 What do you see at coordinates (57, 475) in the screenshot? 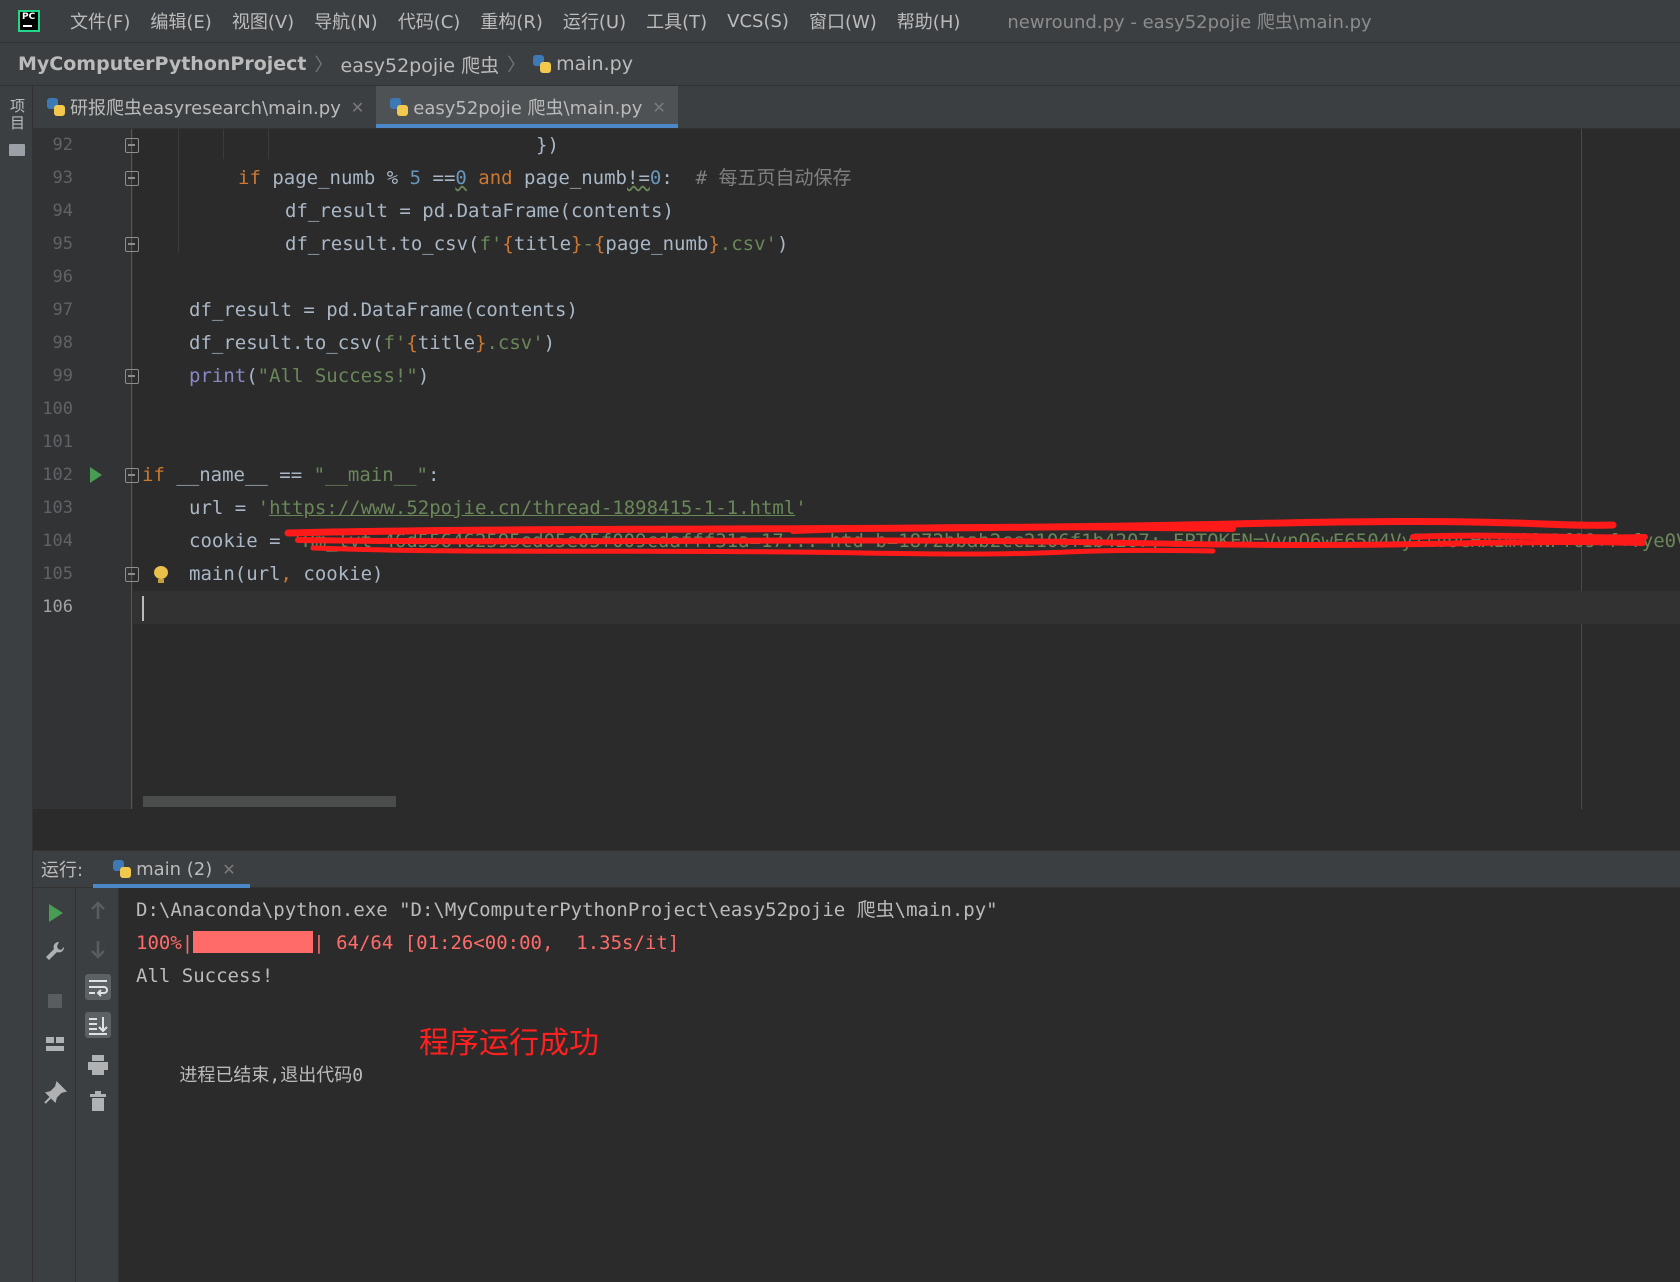
I see `line-number: 102` at bounding box center [57, 475].